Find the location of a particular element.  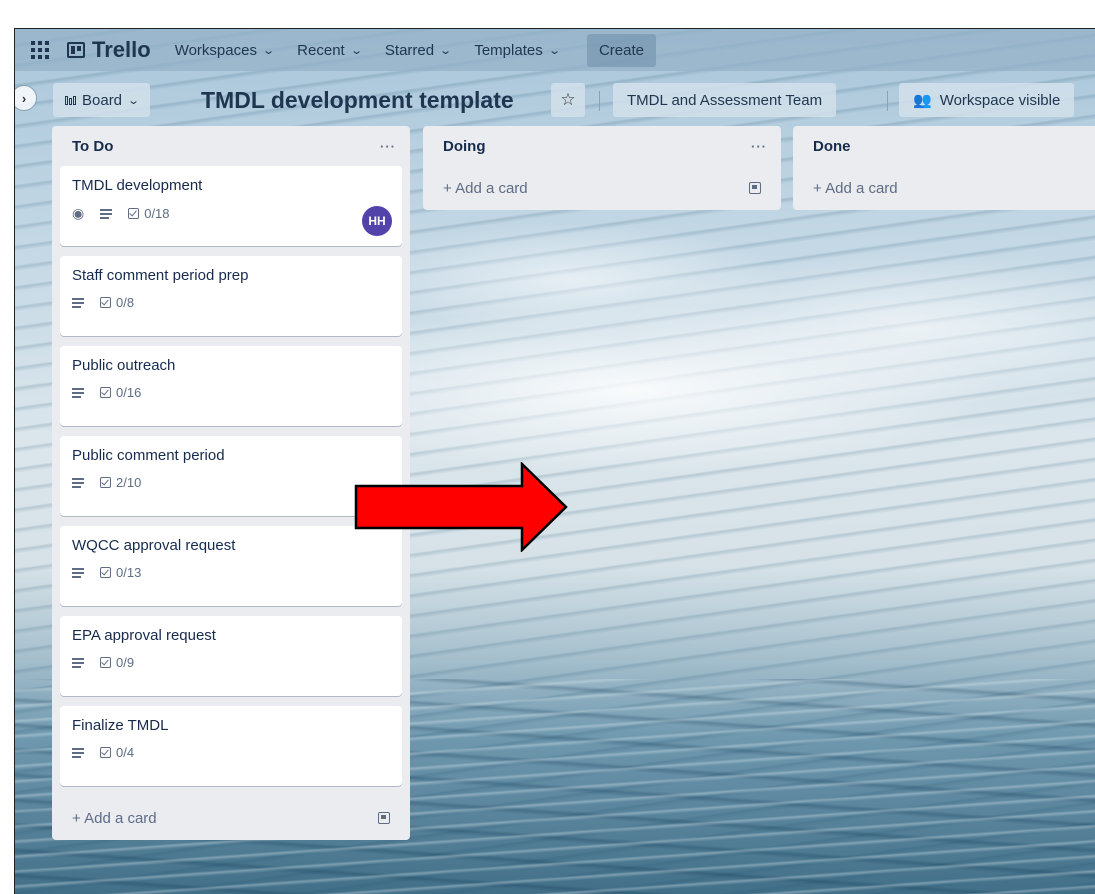

visibility-label: Workspace visible is located at coordinates (1000, 100).